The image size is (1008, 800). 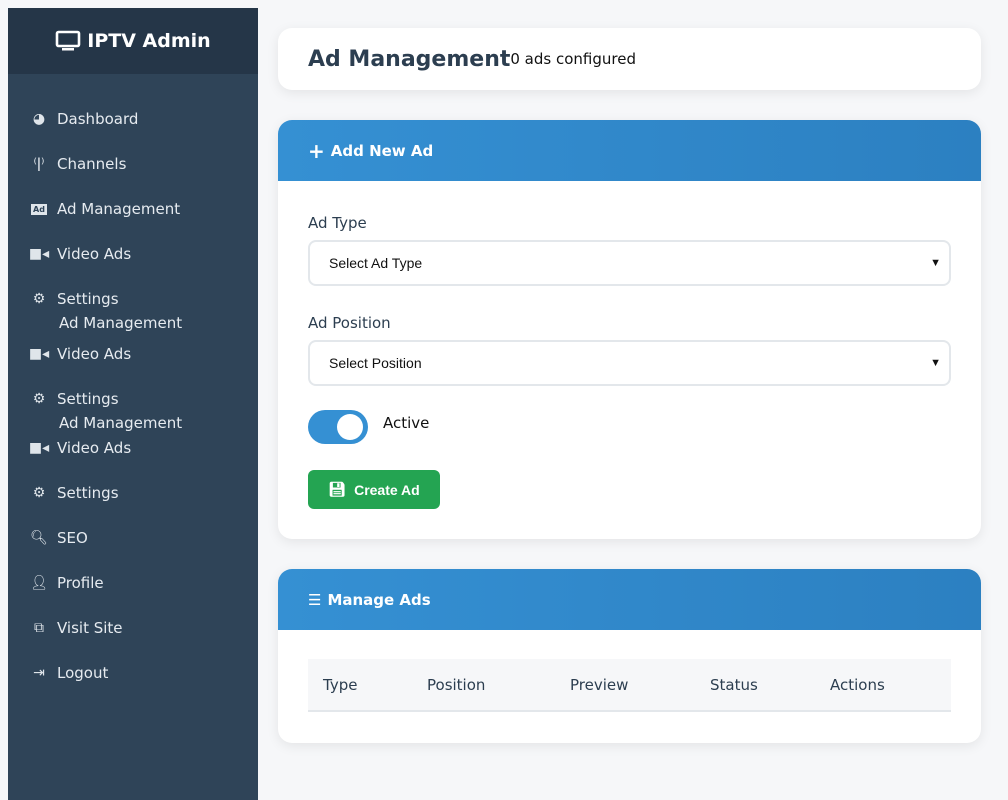 What do you see at coordinates (599, 685) in the screenshot?
I see `column-preview: Preview` at bounding box center [599, 685].